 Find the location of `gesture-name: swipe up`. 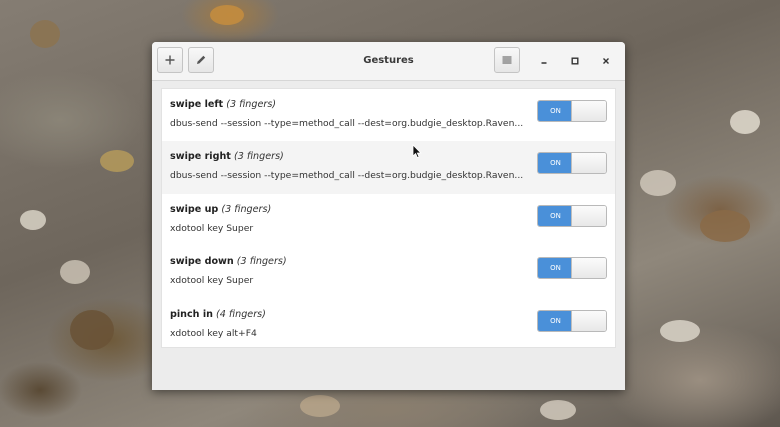

gesture-name: swipe up is located at coordinates (194, 209).